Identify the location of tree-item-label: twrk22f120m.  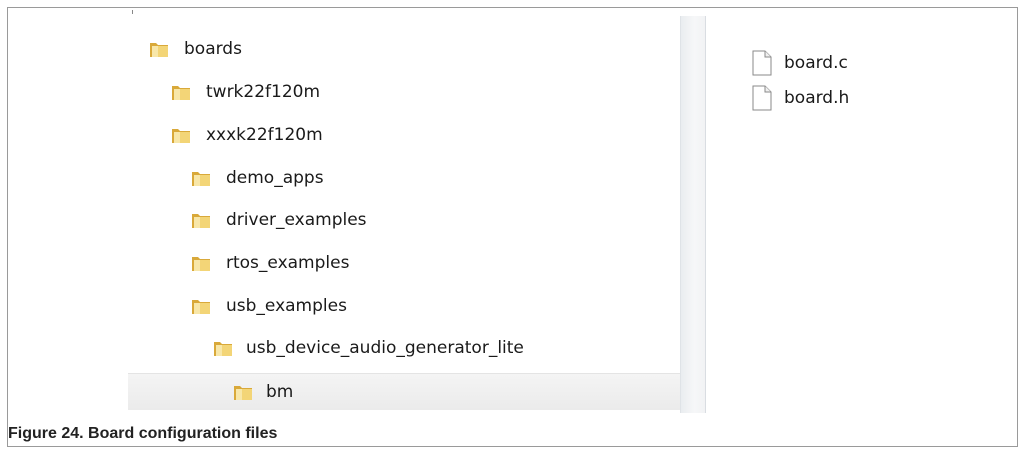
(263, 92).